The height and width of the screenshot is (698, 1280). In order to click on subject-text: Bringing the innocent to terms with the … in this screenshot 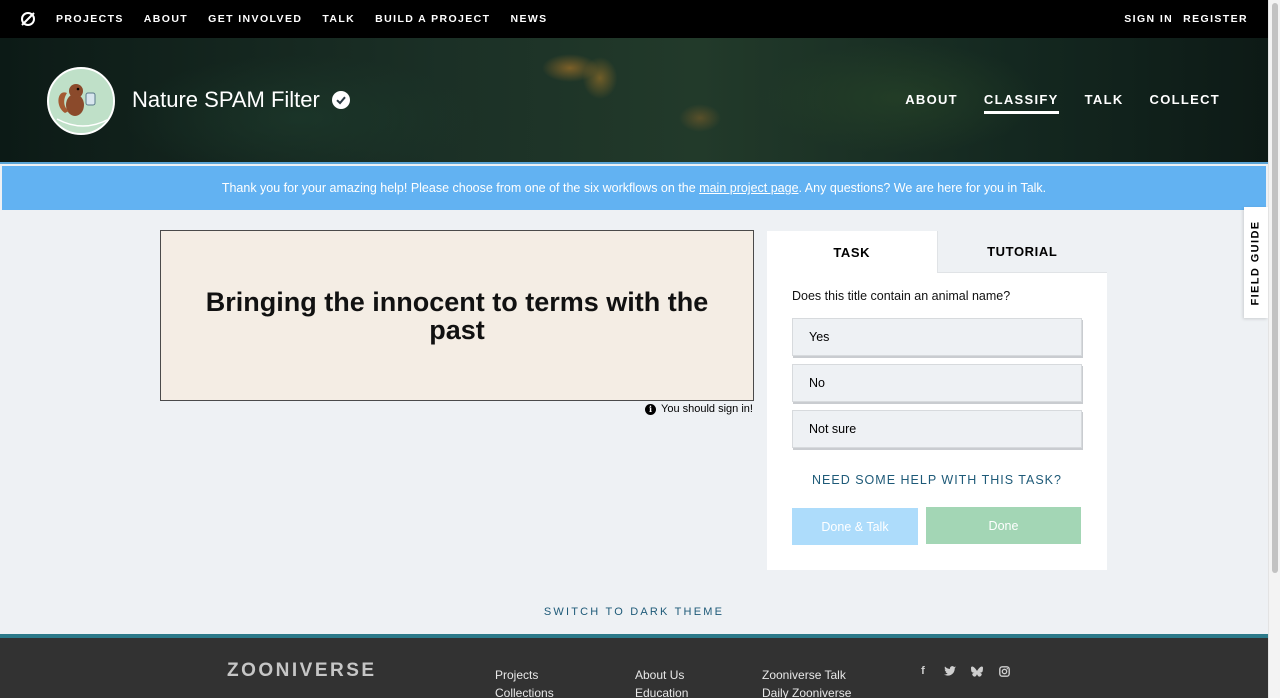, I will do `click(457, 315)`.